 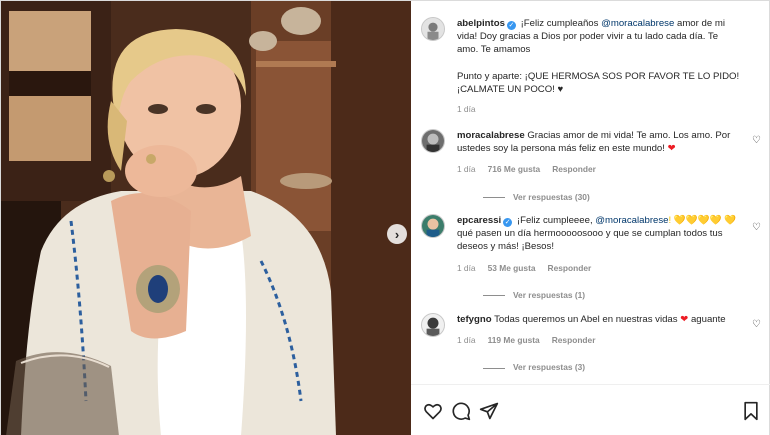 I want to click on comment-likes: 119 Me gusta, so click(x=514, y=340).